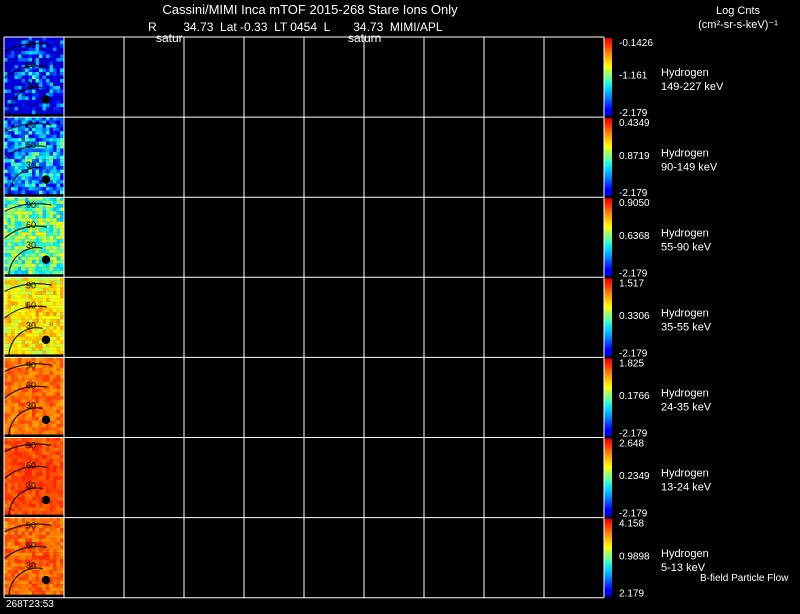 The width and height of the screenshot is (800, 614). What do you see at coordinates (608, 77) in the screenshot?
I see `colorbar` at bounding box center [608, 77].